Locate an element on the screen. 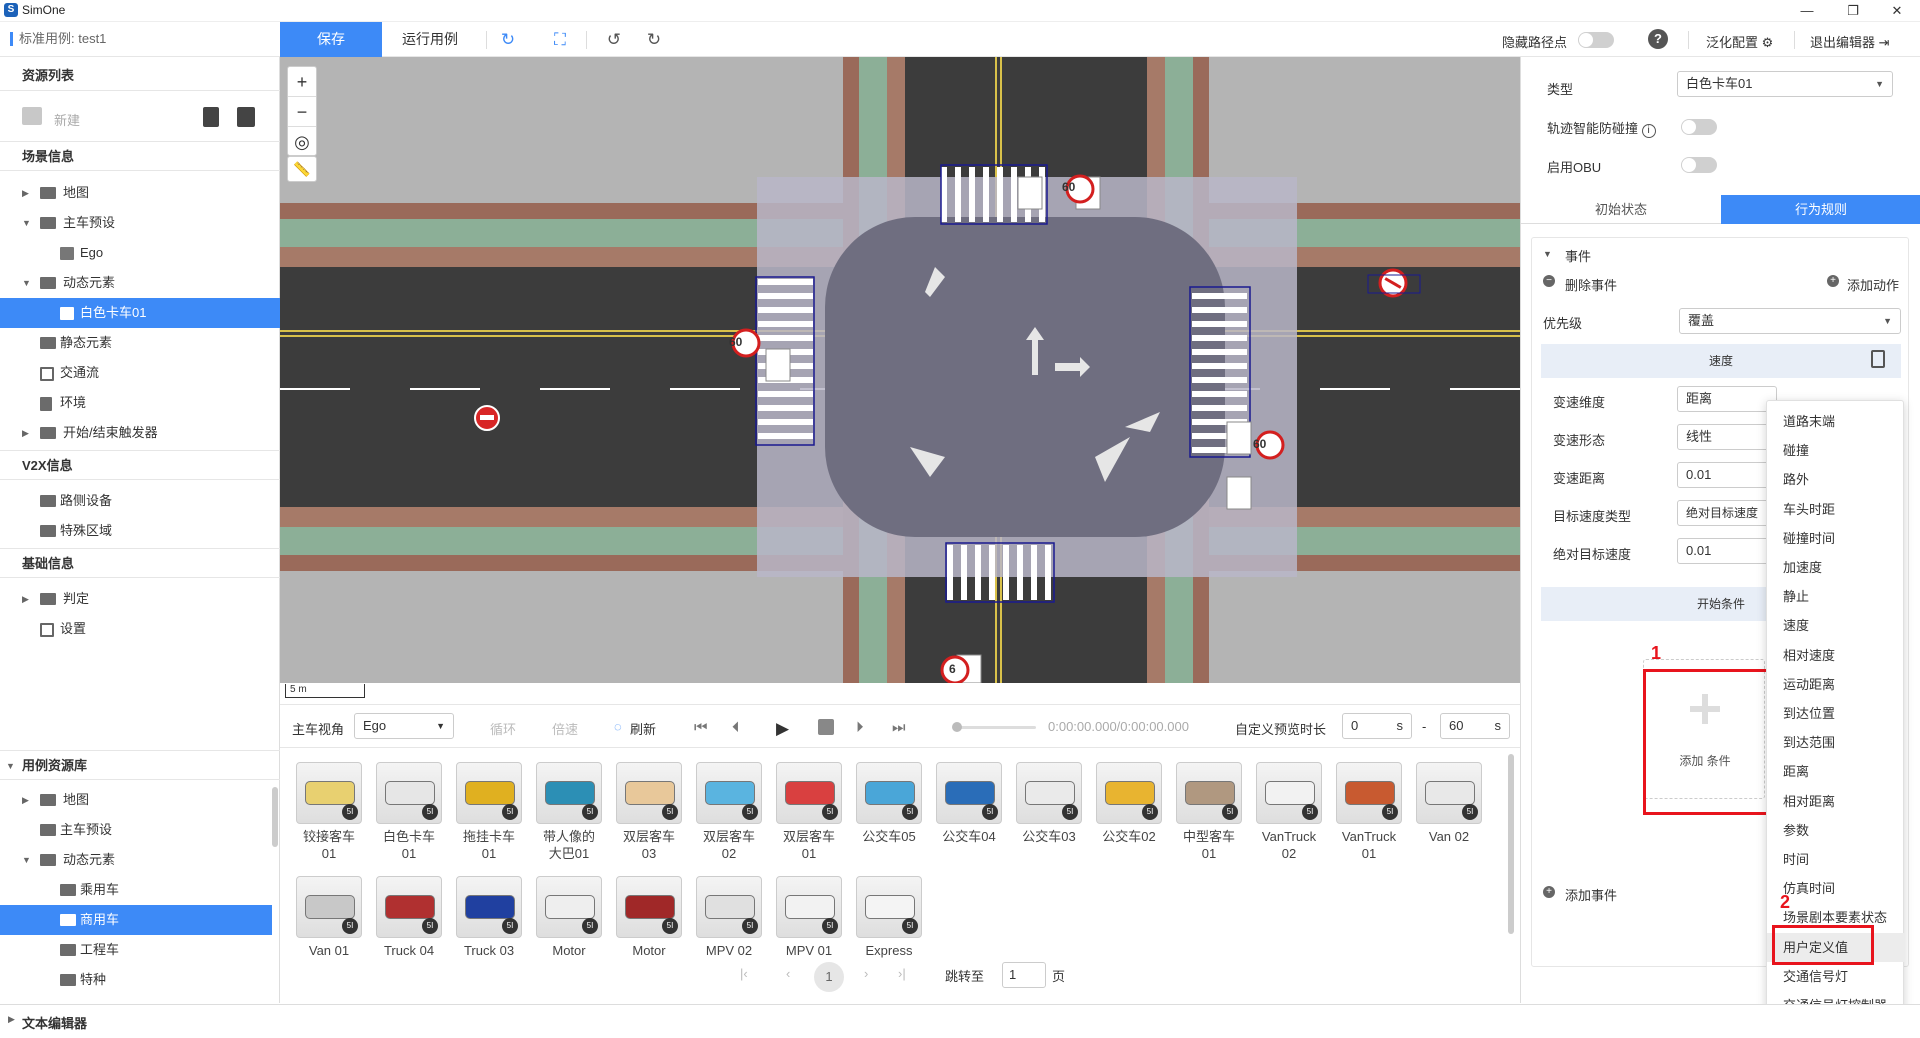 The image size is (1920, 1038). field-value: 距离 is located at coordinates (1727, 399).